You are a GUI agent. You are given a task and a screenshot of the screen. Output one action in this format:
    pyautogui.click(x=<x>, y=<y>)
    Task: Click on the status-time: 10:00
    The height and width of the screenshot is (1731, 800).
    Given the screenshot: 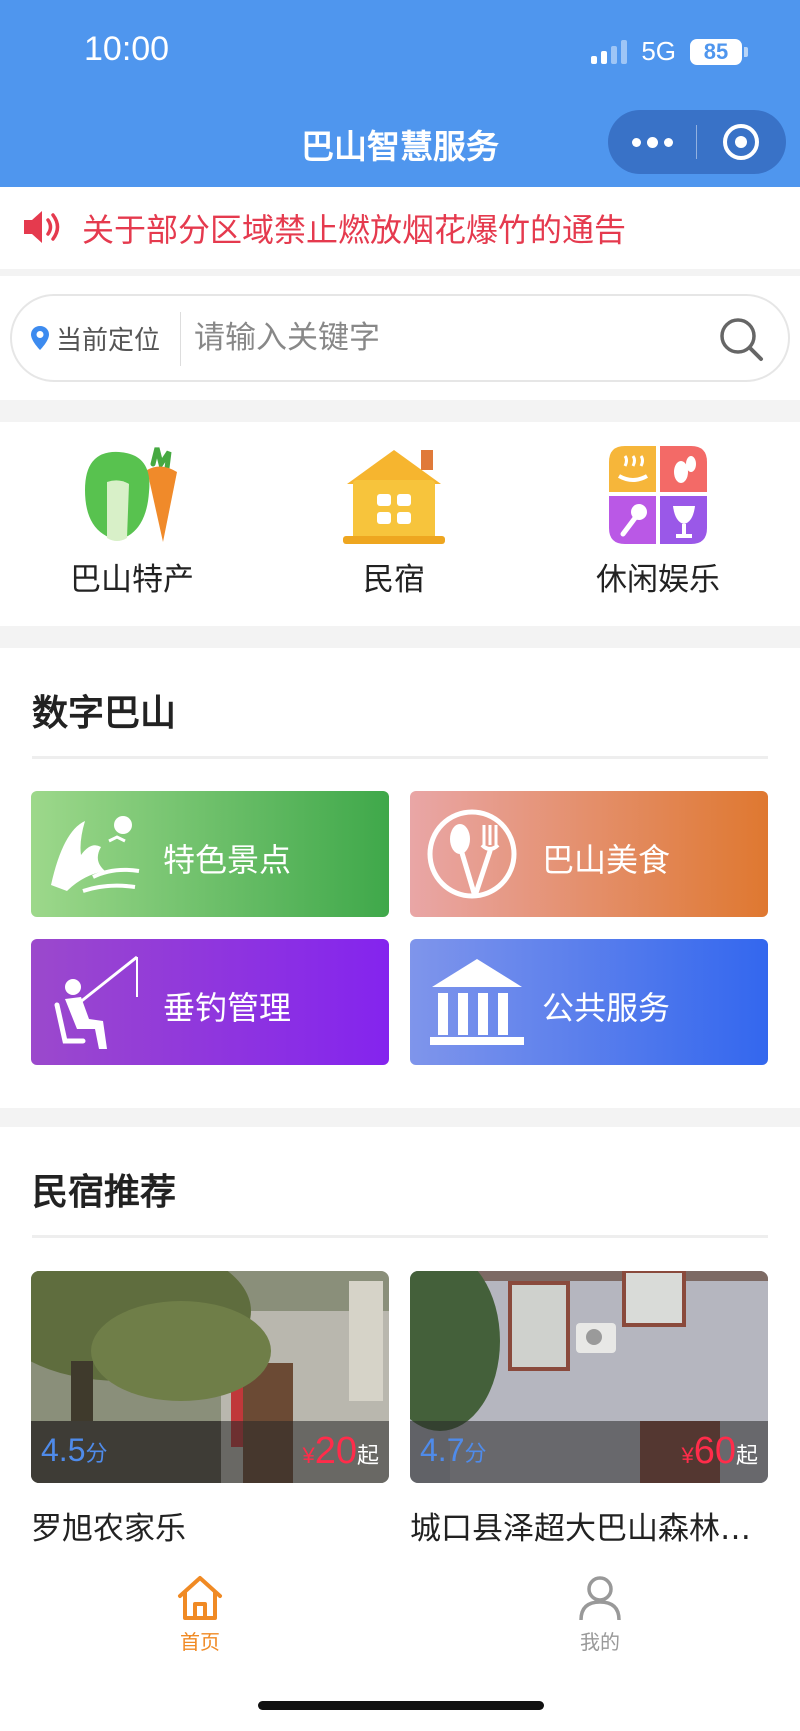 What is the action you would take?
    pyautogui.click(x=127, y=49)
    